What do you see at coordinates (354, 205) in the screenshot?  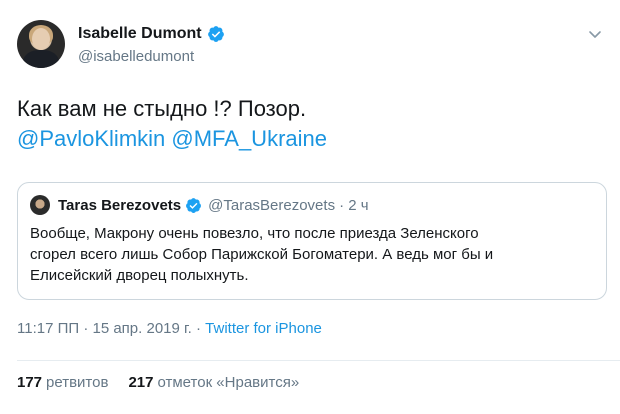 I see `quoted-tweet-time: · 2 ч` at bounding box center [354, 205].